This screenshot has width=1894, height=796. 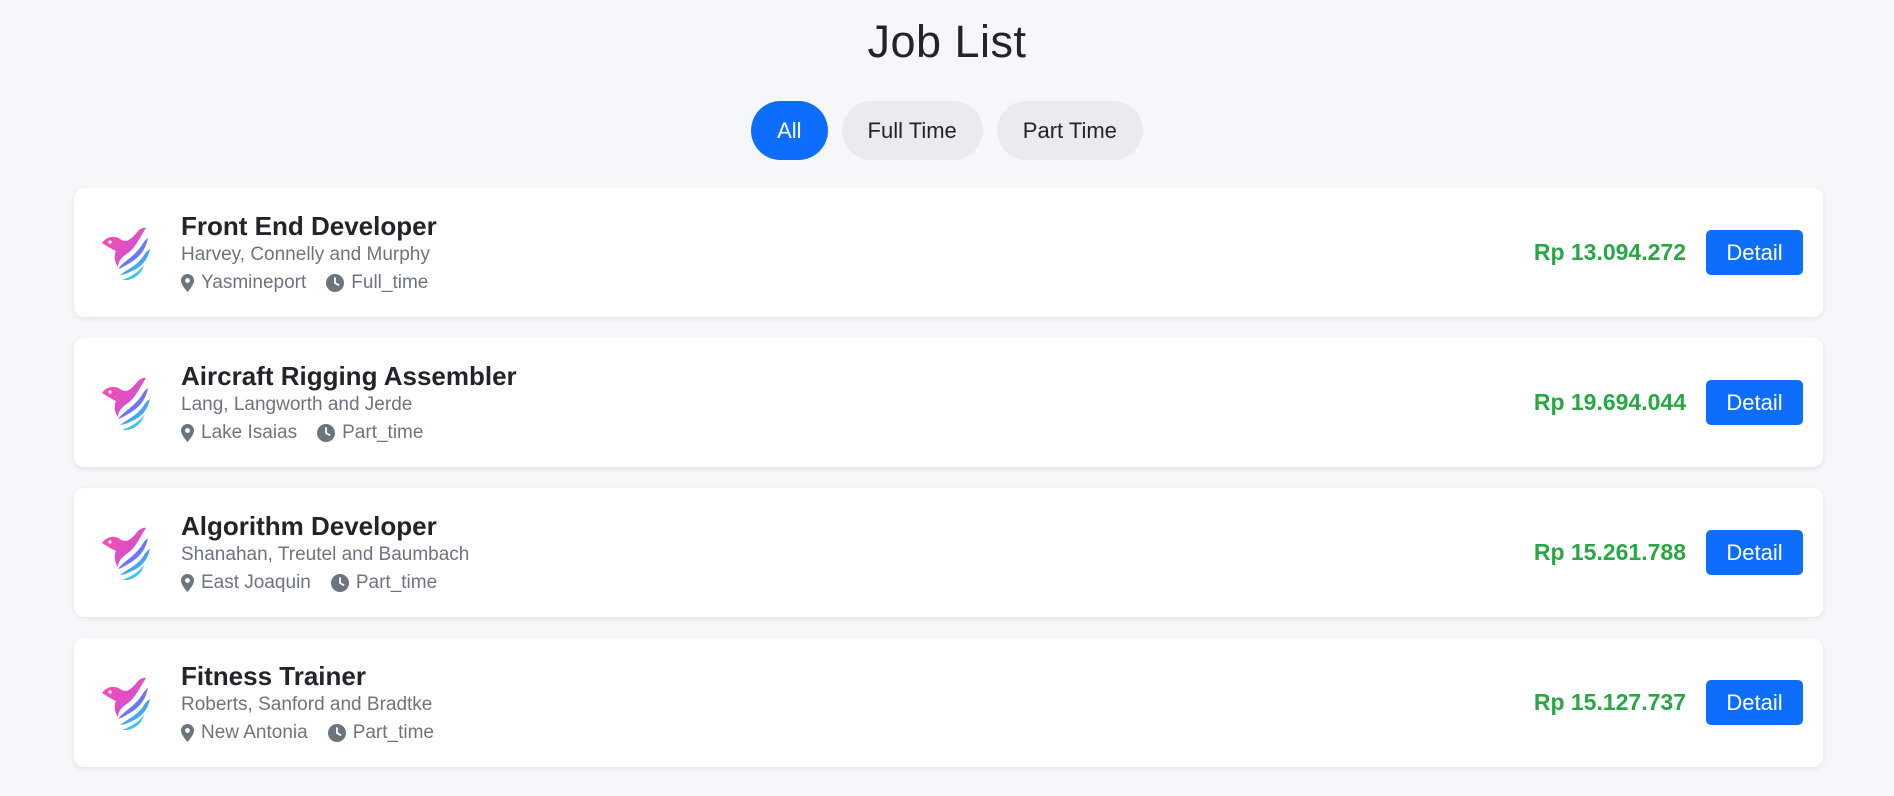 What do you see at coordinates (317, 733) in the screenshot?
I see `job-meta: New Antonia Part_time` at bounding box center [317, 733].